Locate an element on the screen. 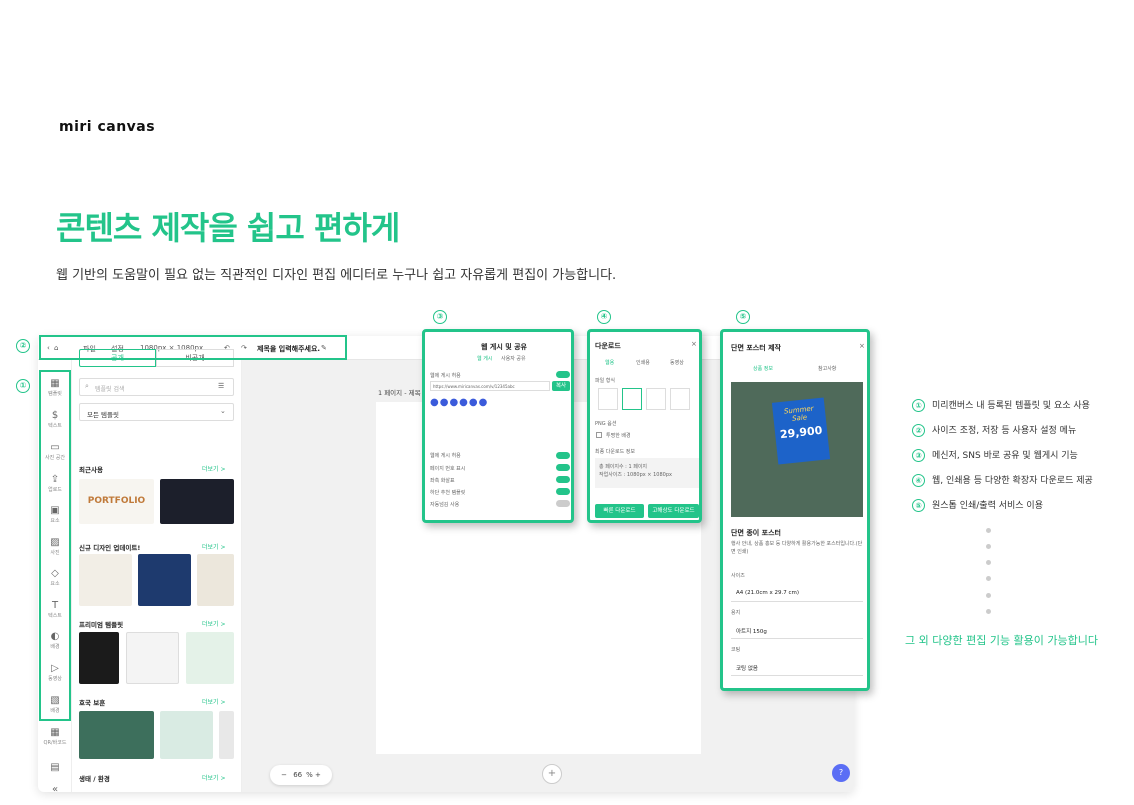 The height and width of the screenshot is (805, 1134). file-type-label: 파일 형식 is located at coordinates (605, 381).